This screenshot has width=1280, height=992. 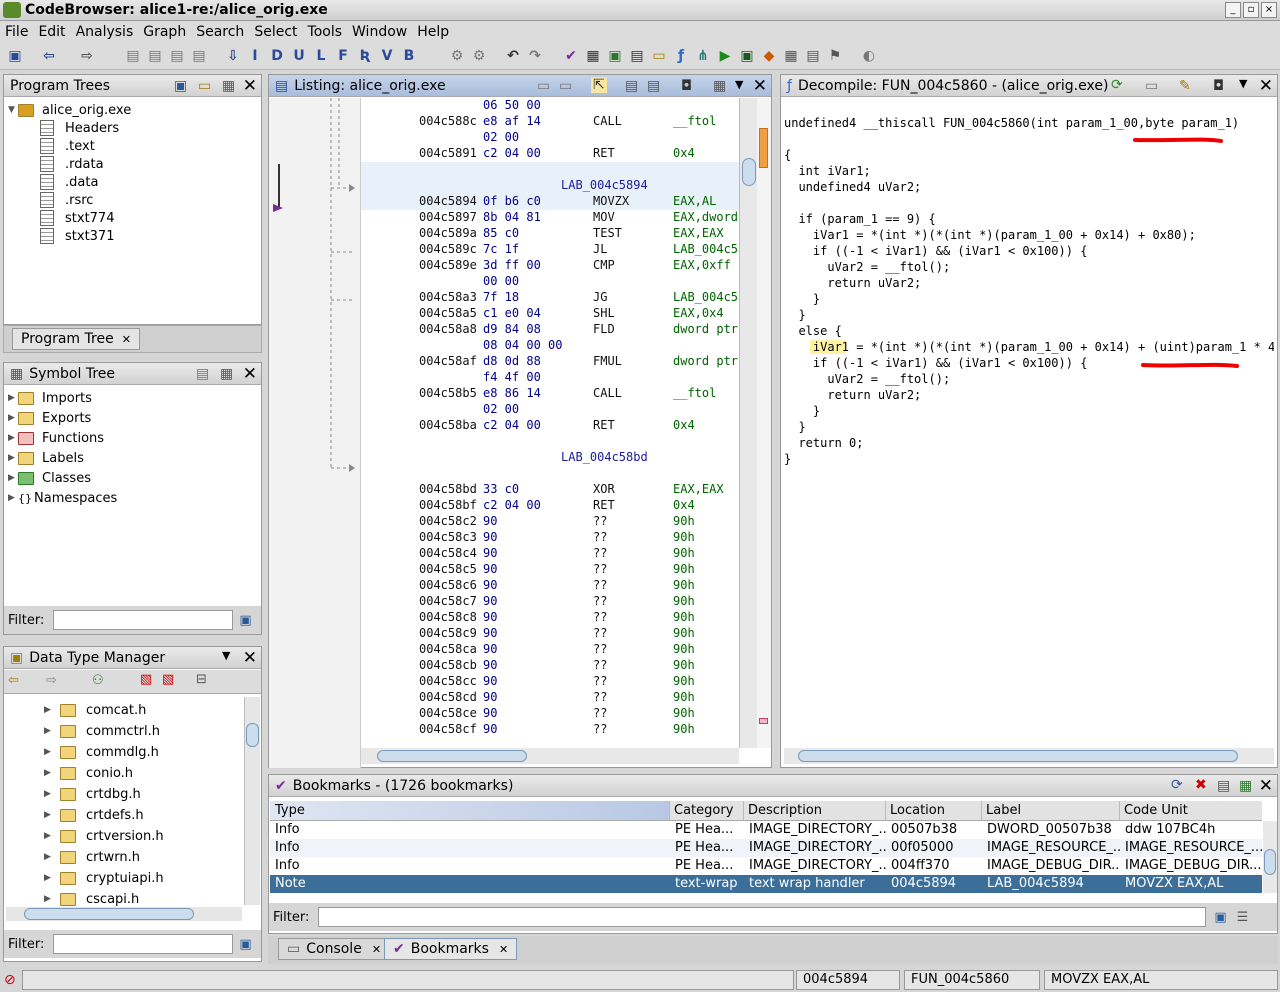 What do you see at coordinates (1223, 786) in the screenshot?
I see `select-bookmarks-icon: ▤` at bounding box center [1223, 786].